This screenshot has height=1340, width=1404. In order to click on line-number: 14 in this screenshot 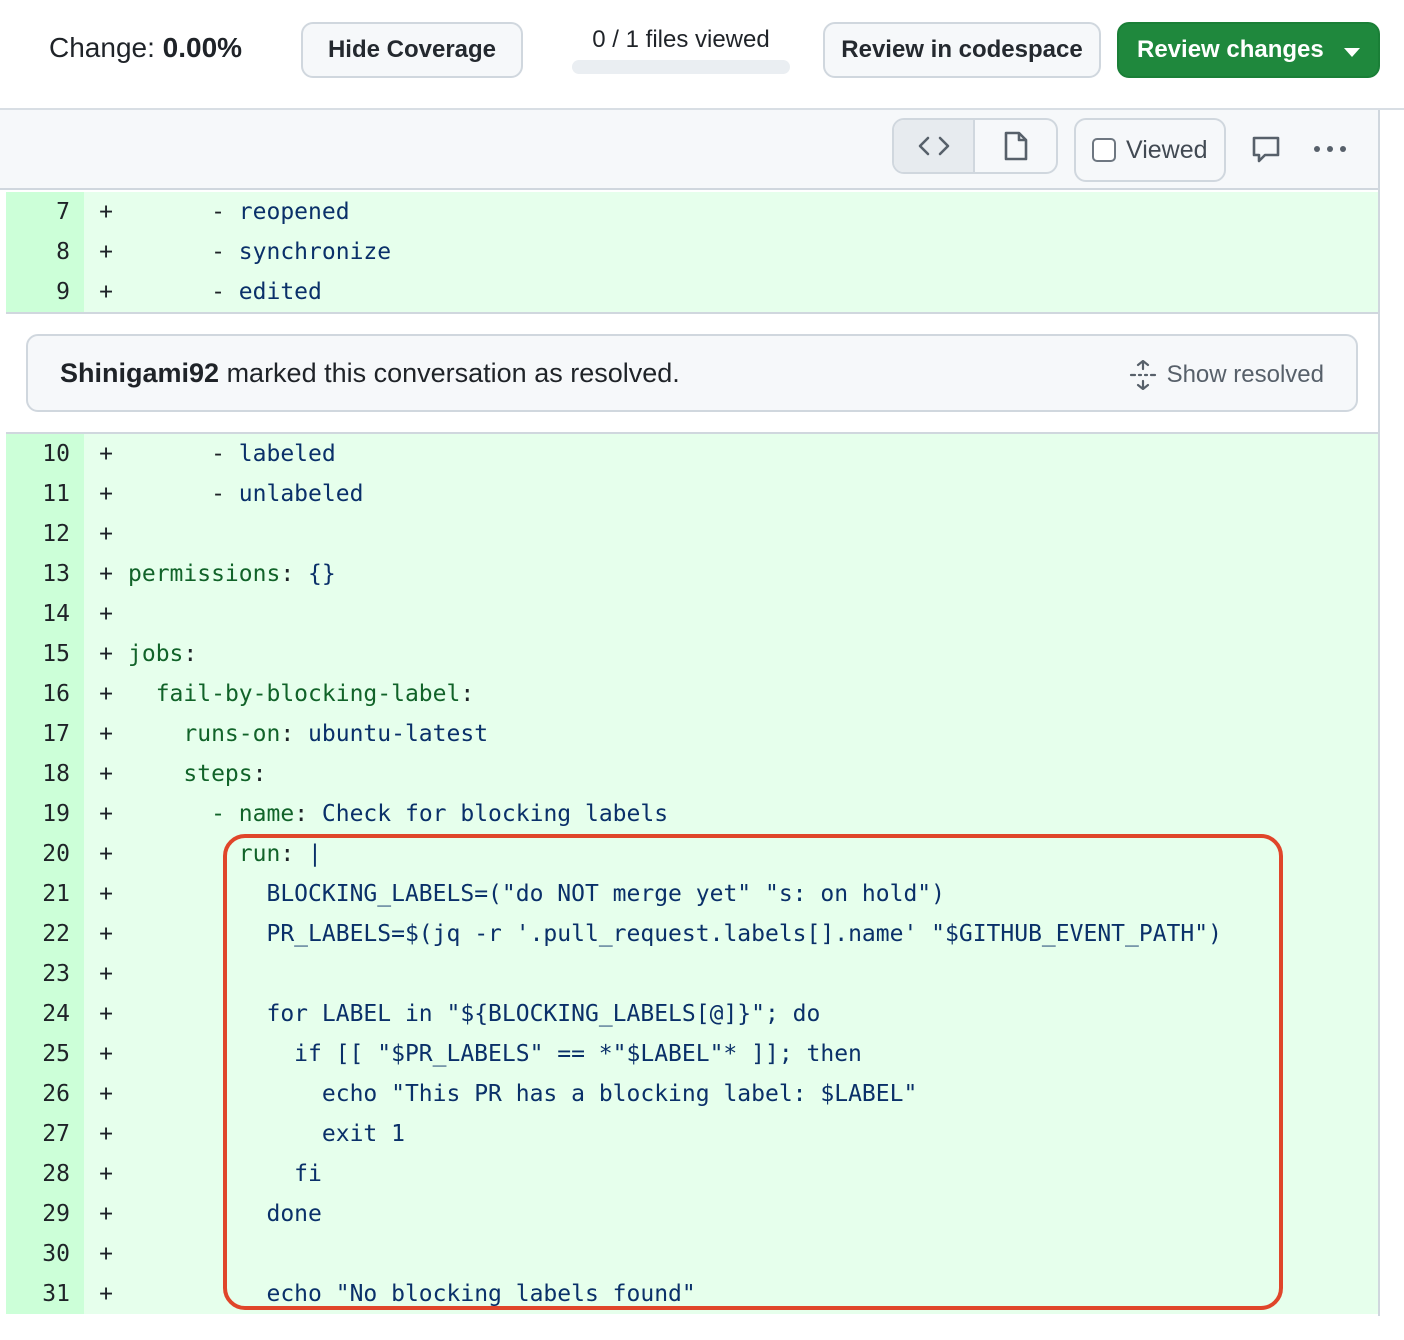, I will do `click(45, 614)`.